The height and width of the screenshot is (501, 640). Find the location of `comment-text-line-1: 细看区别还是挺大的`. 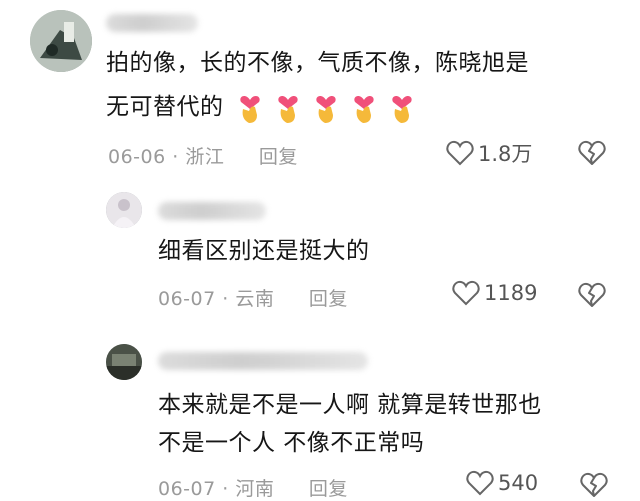

comment-text-line-1: 细看区别还是挺大的 is located at coordinates (264, 251).